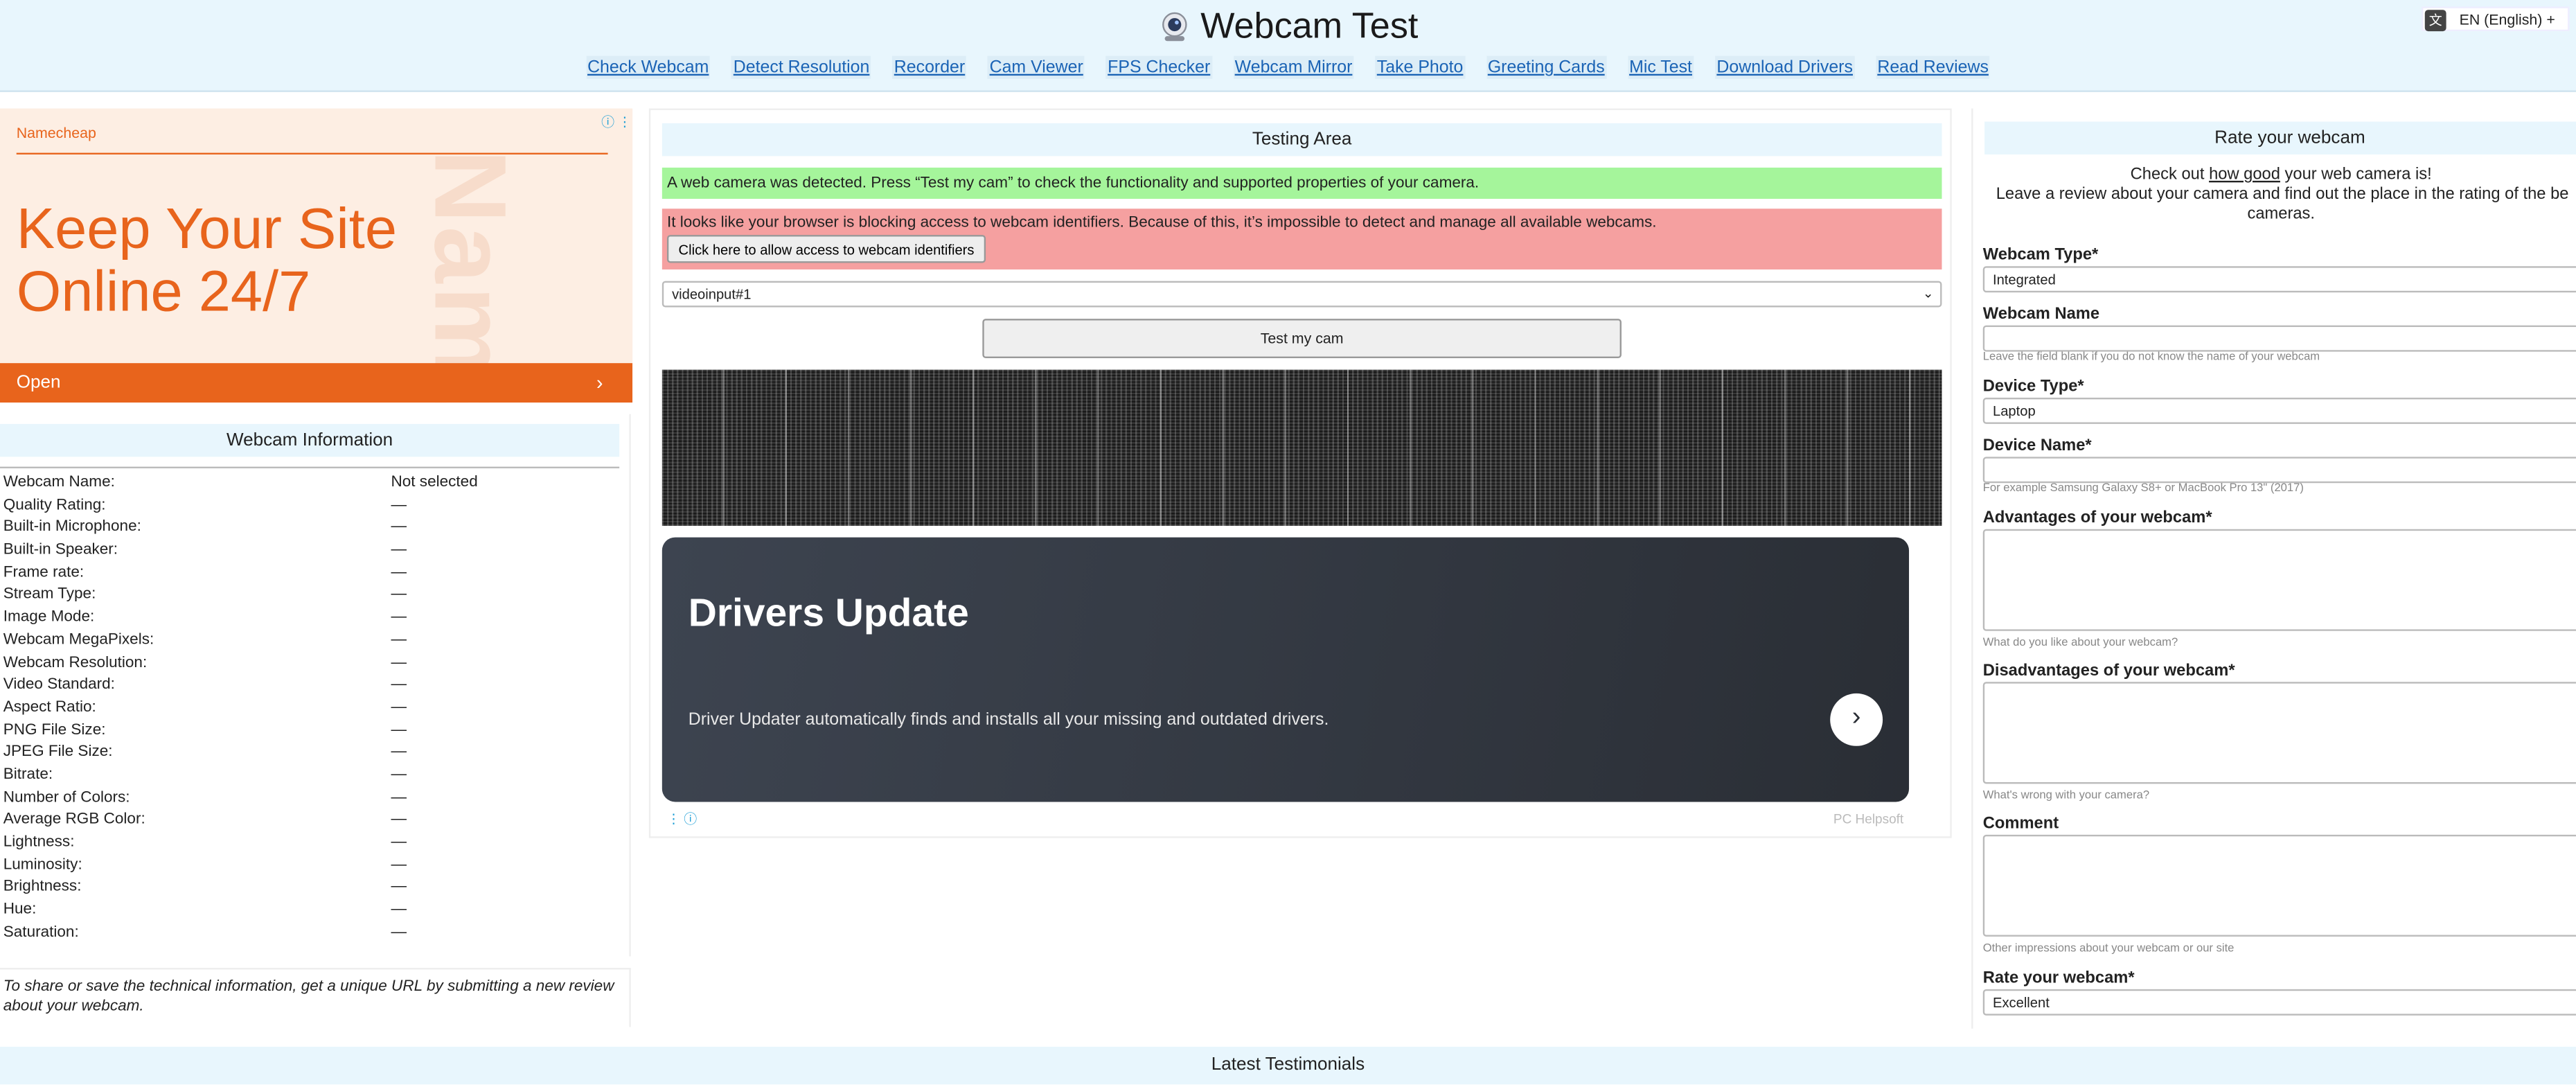 The image size is (2576, 1087). Describe the element at coordinates (828, 613) in the screenshot. I see `drivers-ad-title: Drivers Update` at that location.